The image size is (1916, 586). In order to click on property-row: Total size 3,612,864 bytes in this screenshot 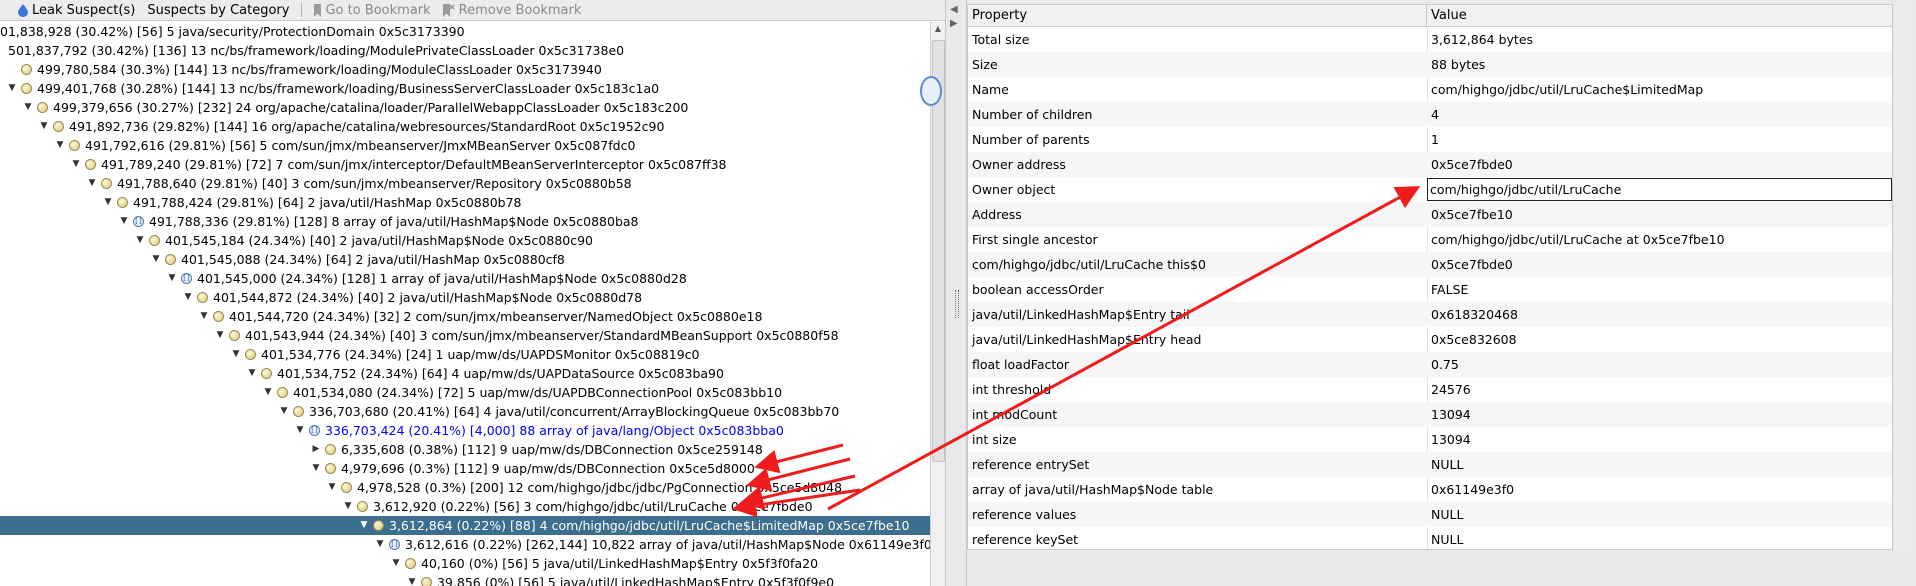, I will do `click(1430, 39)`.